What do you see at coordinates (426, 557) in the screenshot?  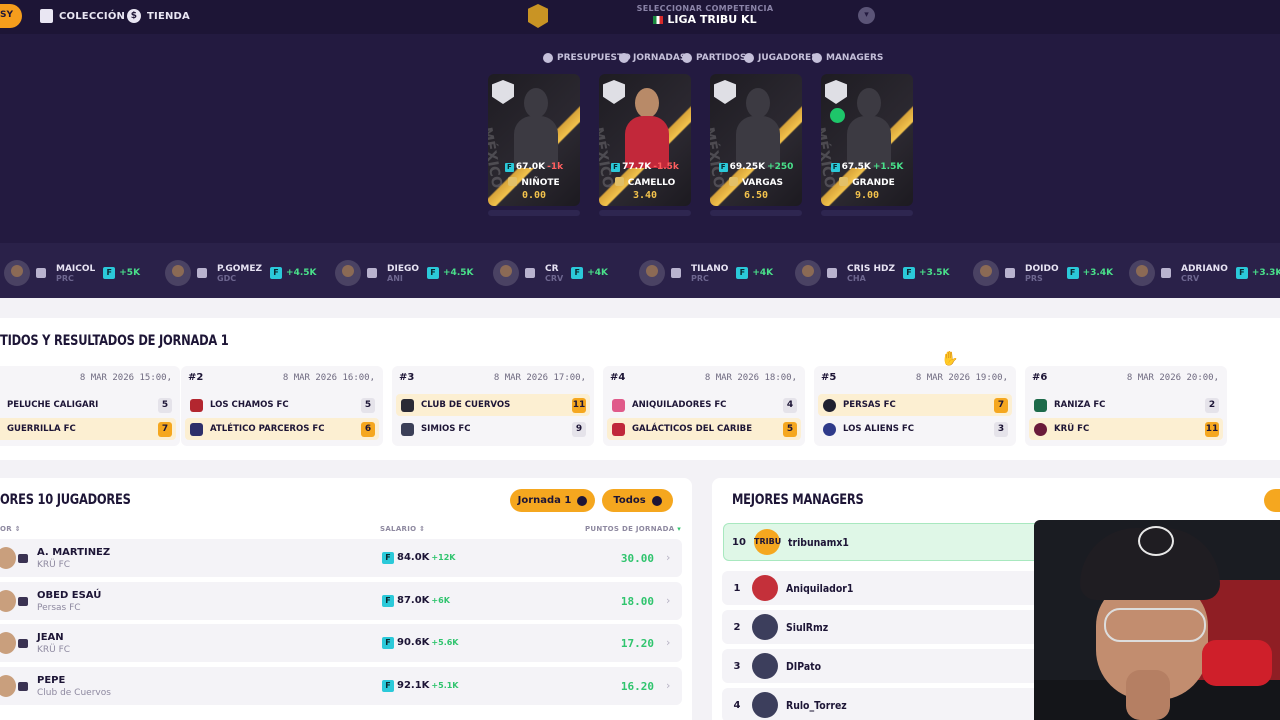 I see `player-salary: 84.0K +12K` at bounding box center [426, 557].